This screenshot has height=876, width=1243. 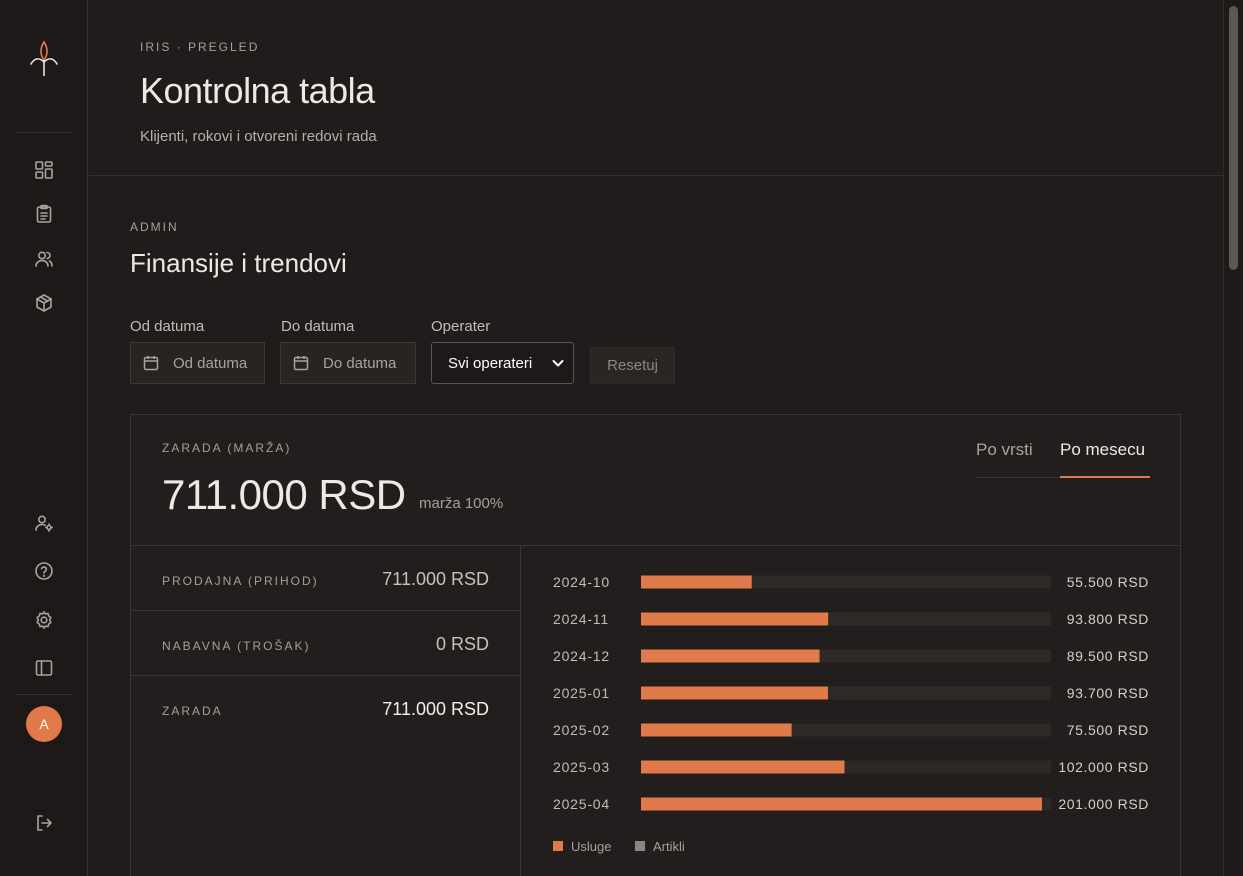 I want to click on section-eyebrow: ADMIN, so click(x=154, y=227).